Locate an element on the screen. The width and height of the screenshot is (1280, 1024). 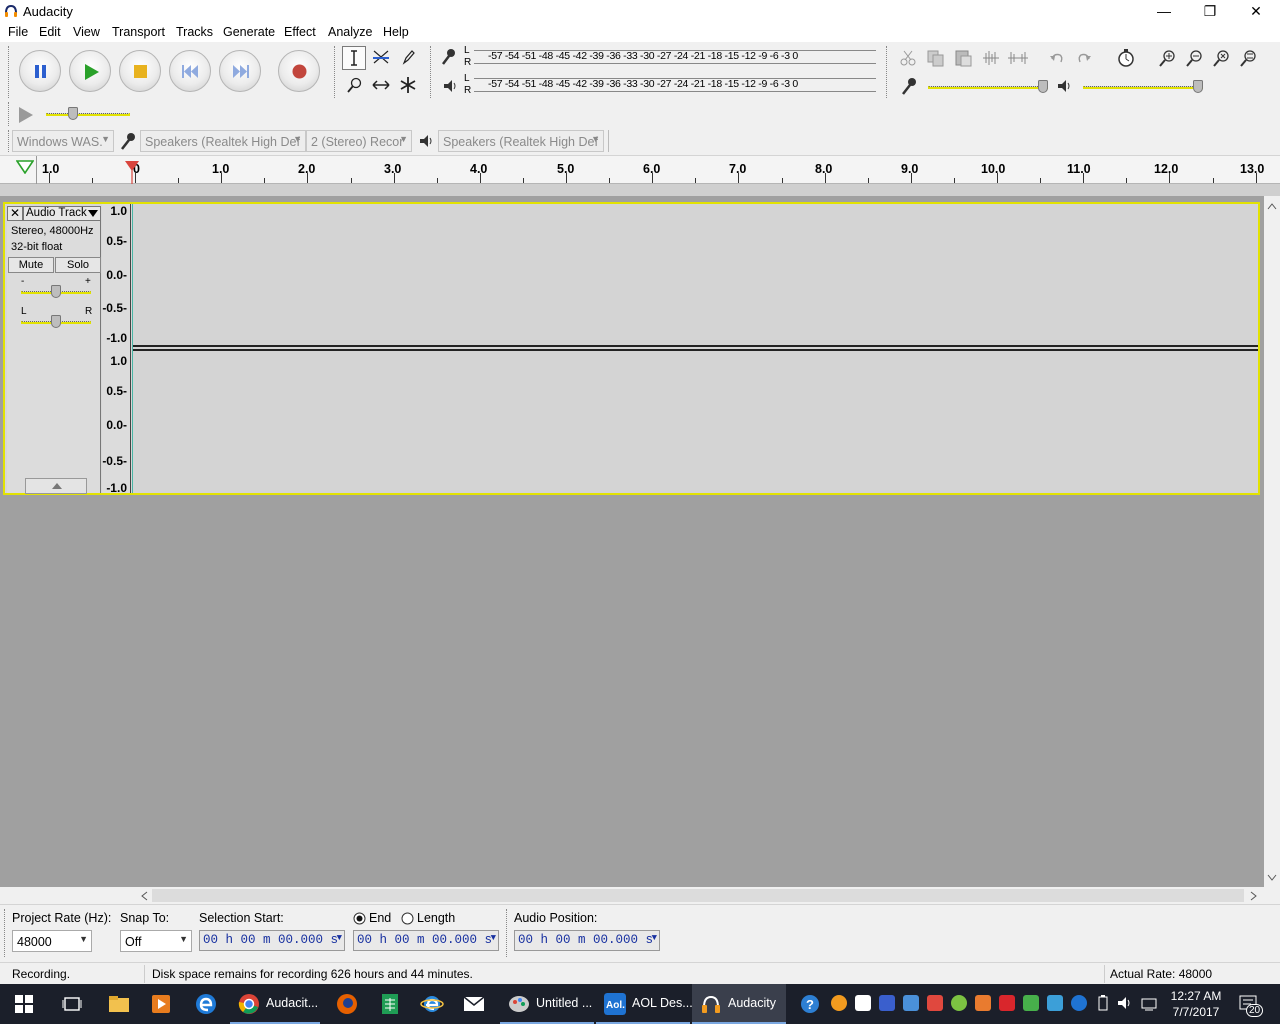
stop-button is located at coordinates (140, 71).